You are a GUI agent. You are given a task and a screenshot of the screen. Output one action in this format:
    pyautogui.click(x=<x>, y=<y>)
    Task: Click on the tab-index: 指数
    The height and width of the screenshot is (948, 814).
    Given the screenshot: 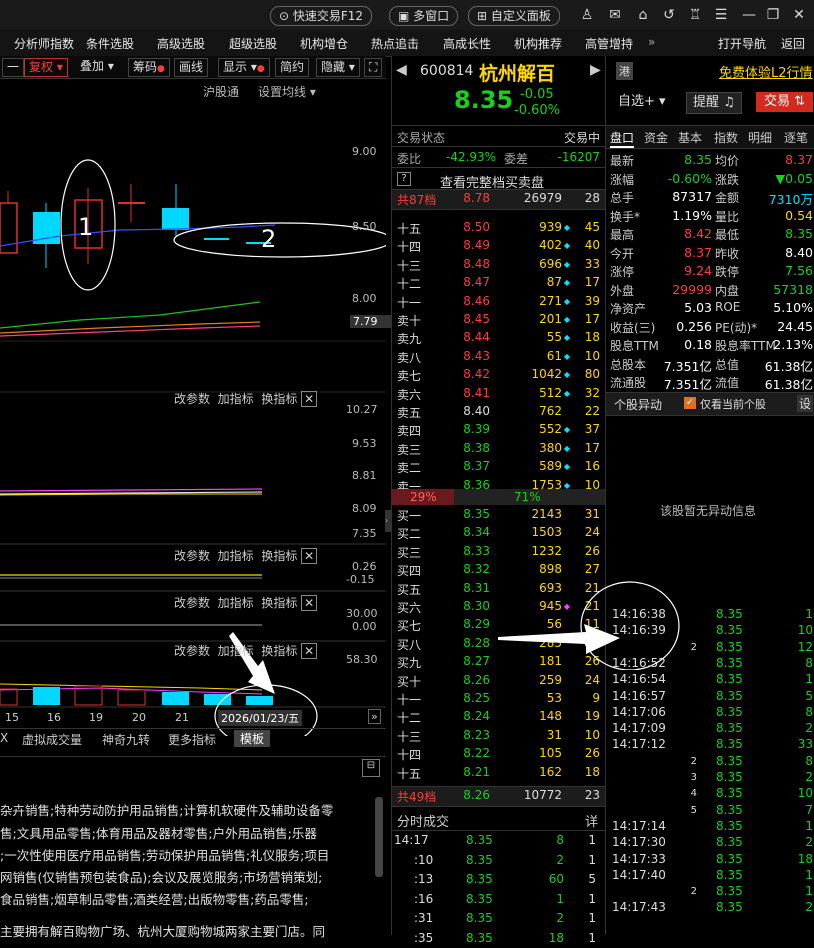 What is the action you would take?
    pyautogui.click(x=726, y=137)
    